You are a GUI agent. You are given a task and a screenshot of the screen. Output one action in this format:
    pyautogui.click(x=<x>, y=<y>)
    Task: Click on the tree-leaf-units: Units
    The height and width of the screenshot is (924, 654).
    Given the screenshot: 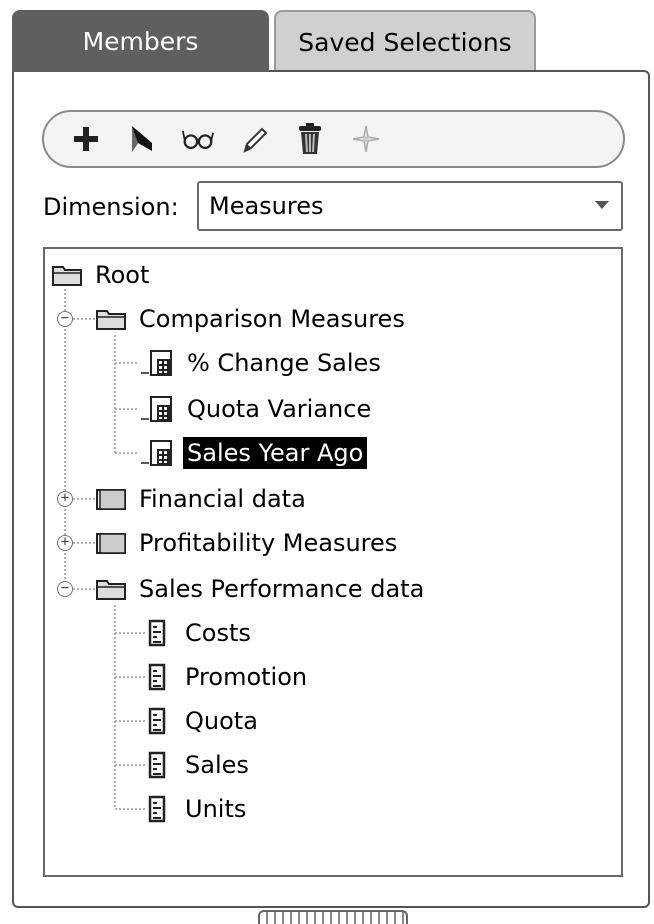 What is the action you would take?
    pyautogui.click(x=197, y=809)
    